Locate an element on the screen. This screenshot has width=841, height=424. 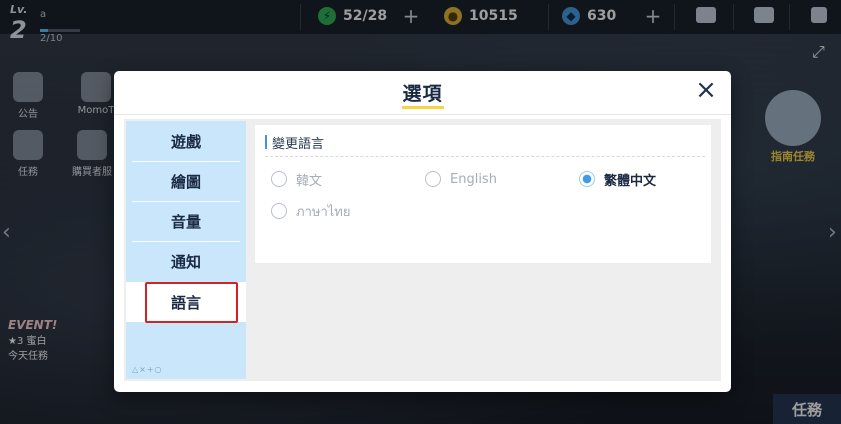
section-marker is located at coordinates (266, 142).